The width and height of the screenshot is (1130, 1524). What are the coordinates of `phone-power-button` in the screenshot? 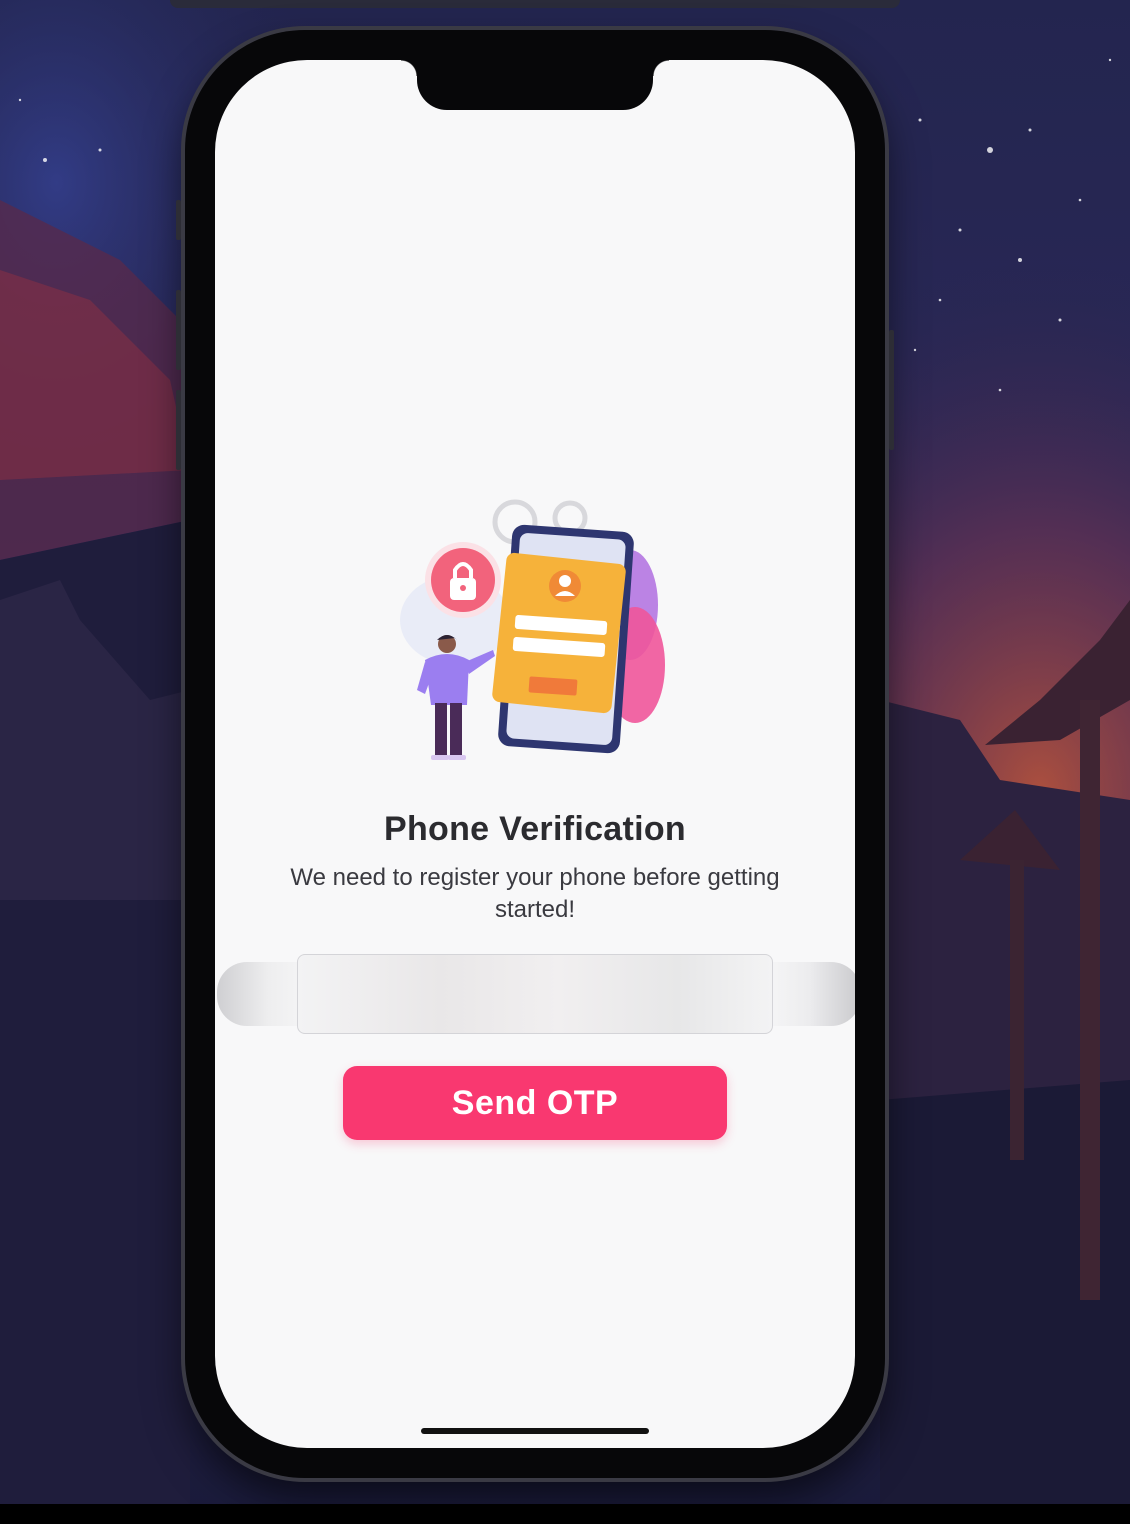 It's located at (891, 390).